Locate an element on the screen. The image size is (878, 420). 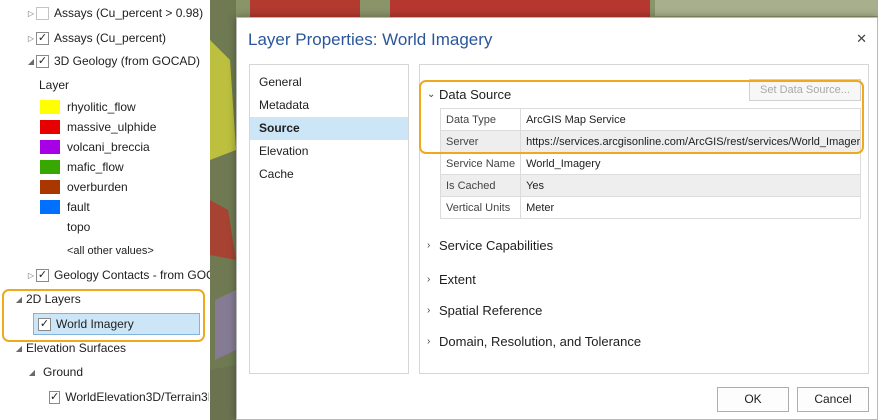
properties-nav: General Metadata Source Elevation Cache is located at coordinates (329, 219).